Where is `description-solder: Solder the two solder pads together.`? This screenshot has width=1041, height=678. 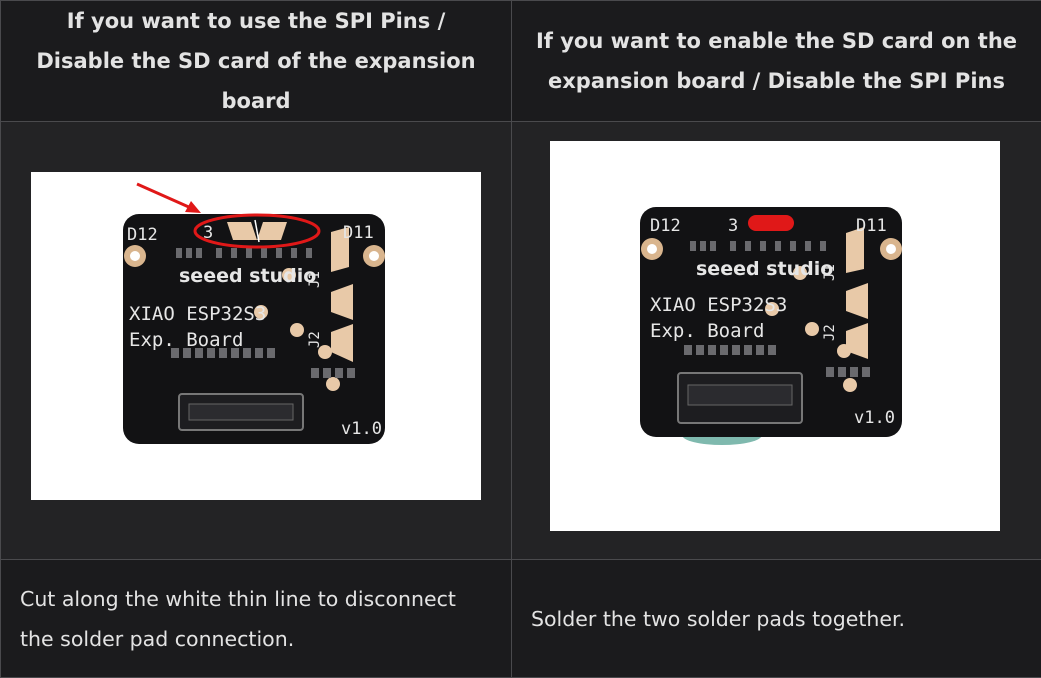 description-solder: Solder the two solder pads together. is located at coordinates (776, 619).